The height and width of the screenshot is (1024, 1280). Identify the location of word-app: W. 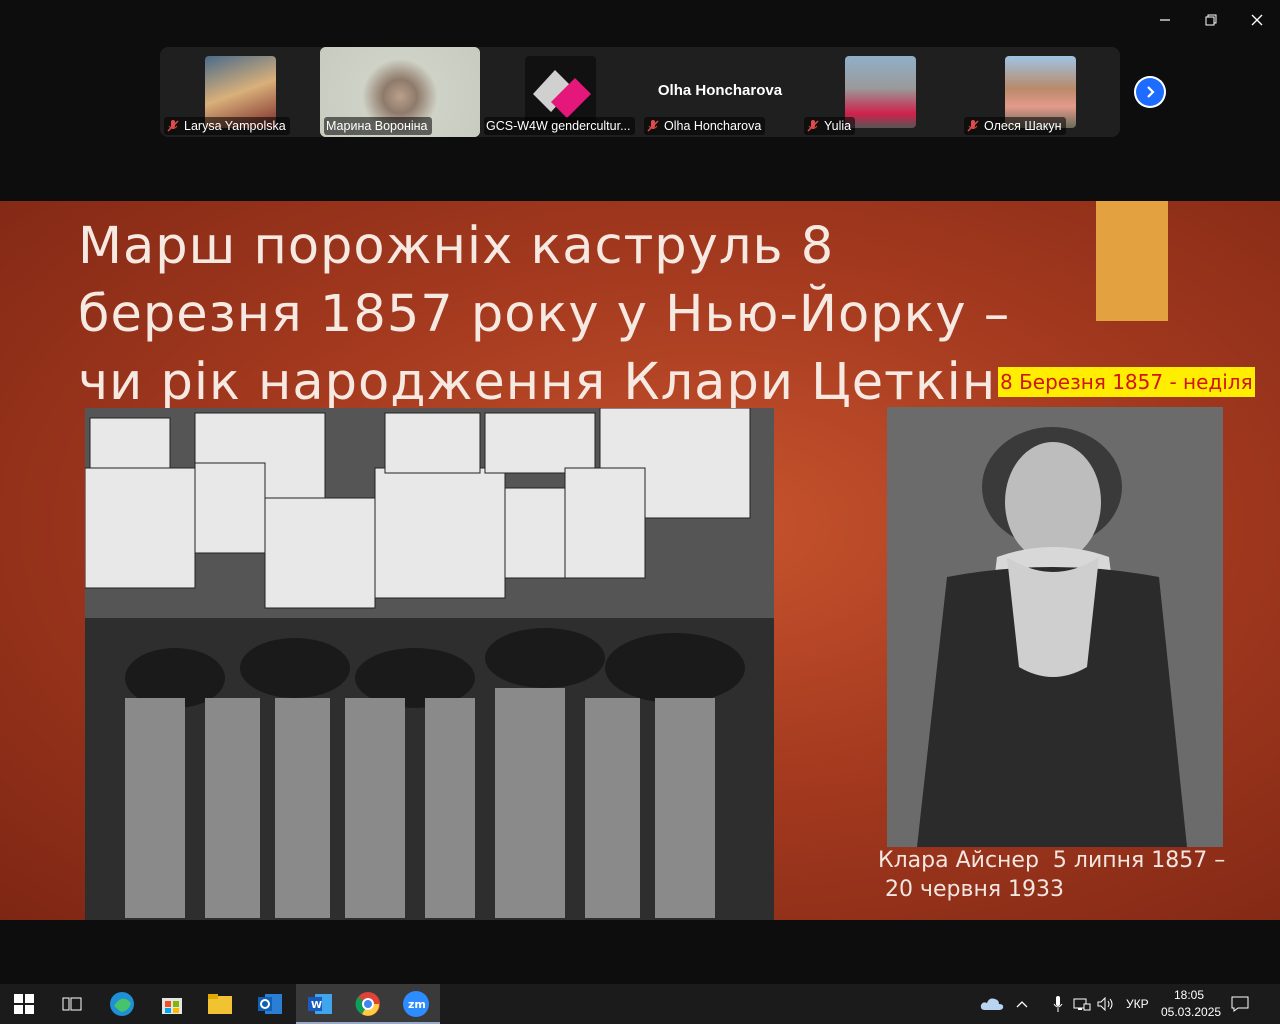
(320, 1004).